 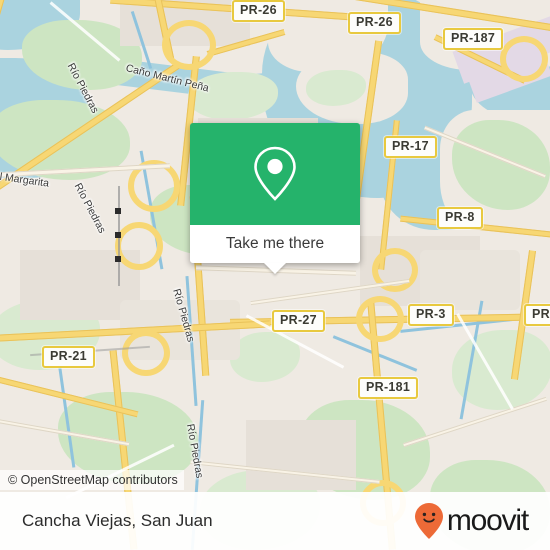 I want to click on road-shield-pr26-east: PR-26, so click(x=374, y=23).